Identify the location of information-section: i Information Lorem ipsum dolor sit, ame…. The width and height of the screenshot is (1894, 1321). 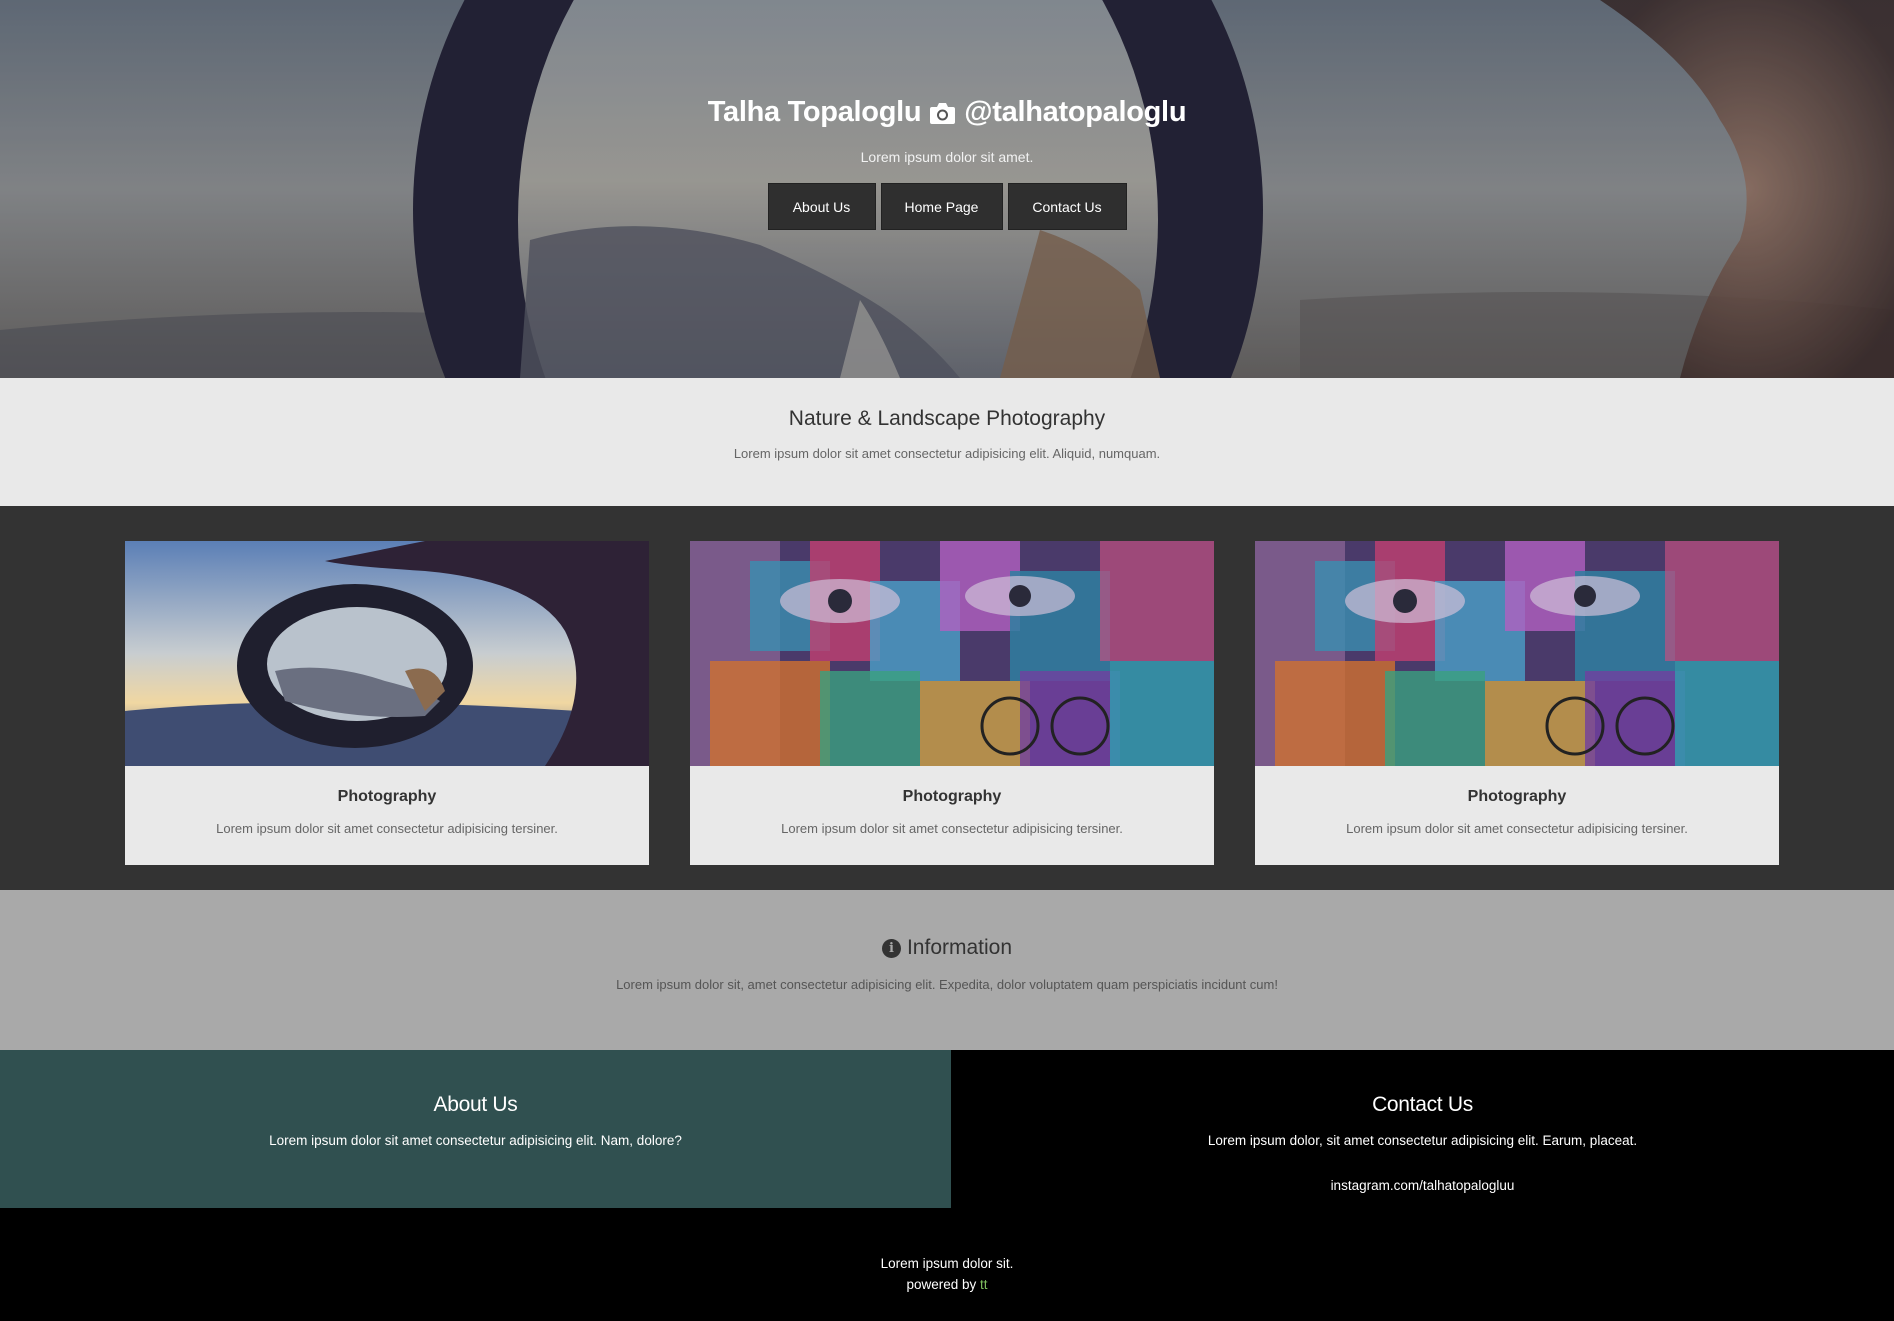
(947, 970).